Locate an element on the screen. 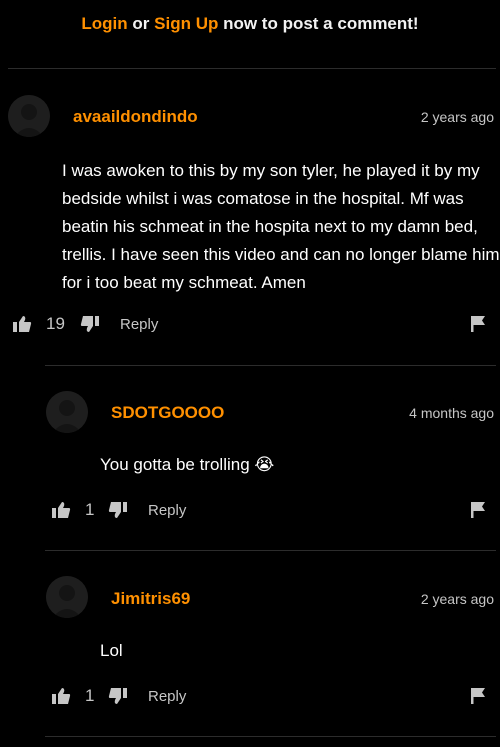  comment-timestamp: 4 months ago is located at coordinates (451, 413).